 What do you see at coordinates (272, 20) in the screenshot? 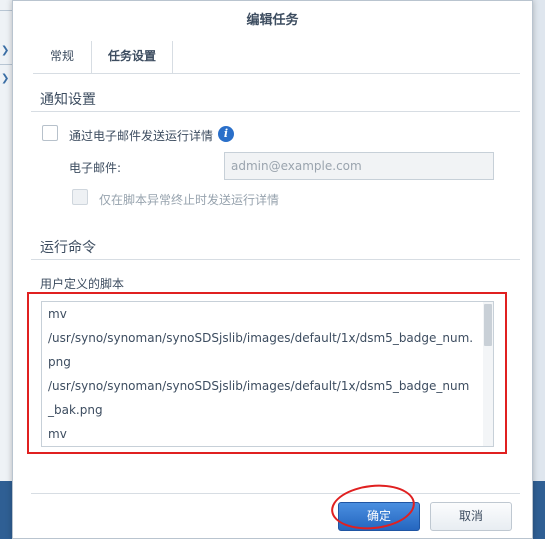
I see `dialog-title: 编辑任务` at bounding box center [272, 20].